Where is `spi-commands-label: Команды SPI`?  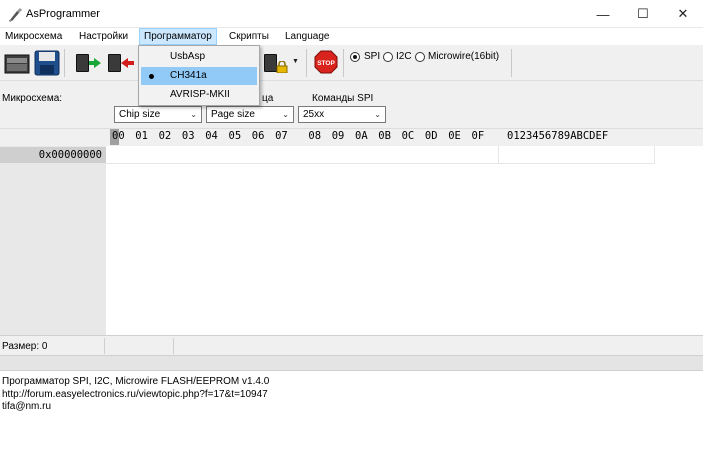 spi-commands-label: Команды SPI is located at coordinates (343, 98).